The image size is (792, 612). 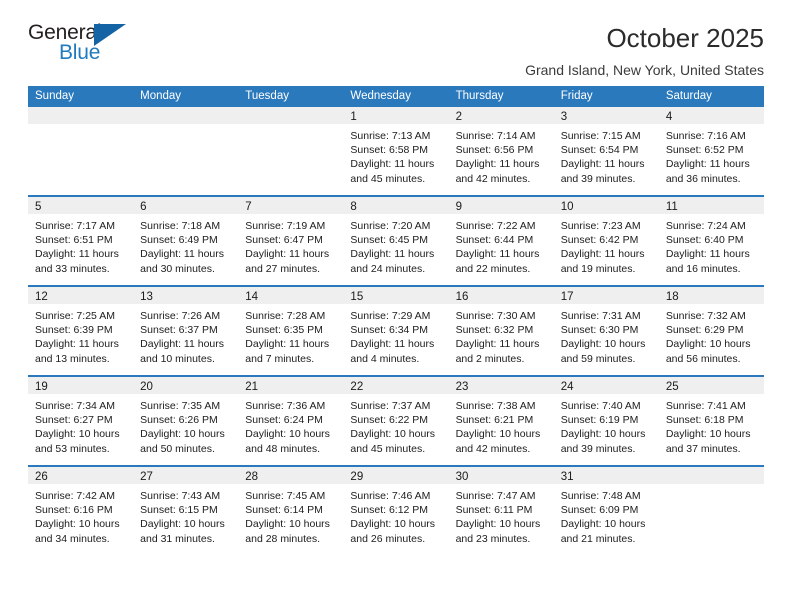 I want to click on day-number-band: 11, so click(x=711, y=205).